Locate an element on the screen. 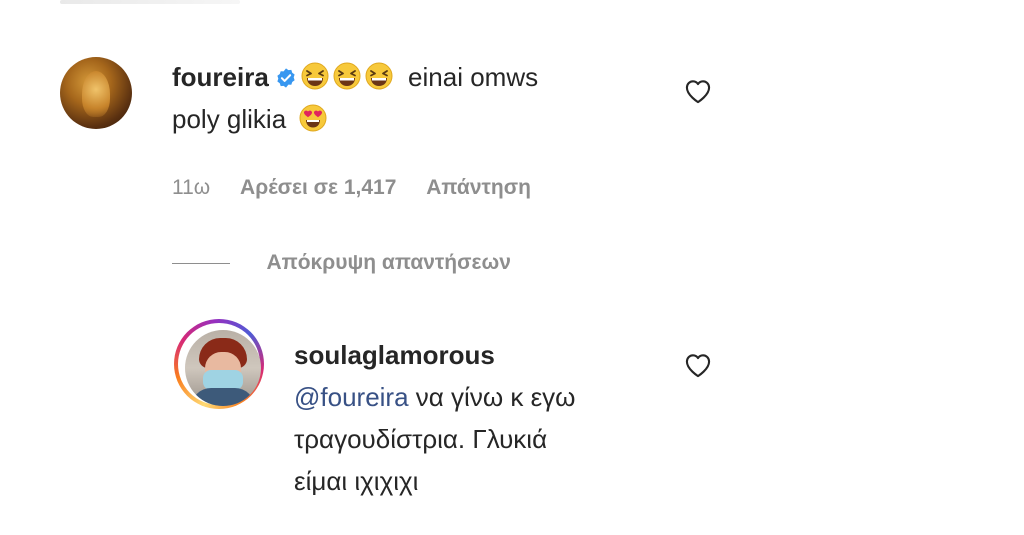 The height and width of the screenshot is (535, 1024). reply-text: να γίνω κ εγω is located at coordinates (495, 397).